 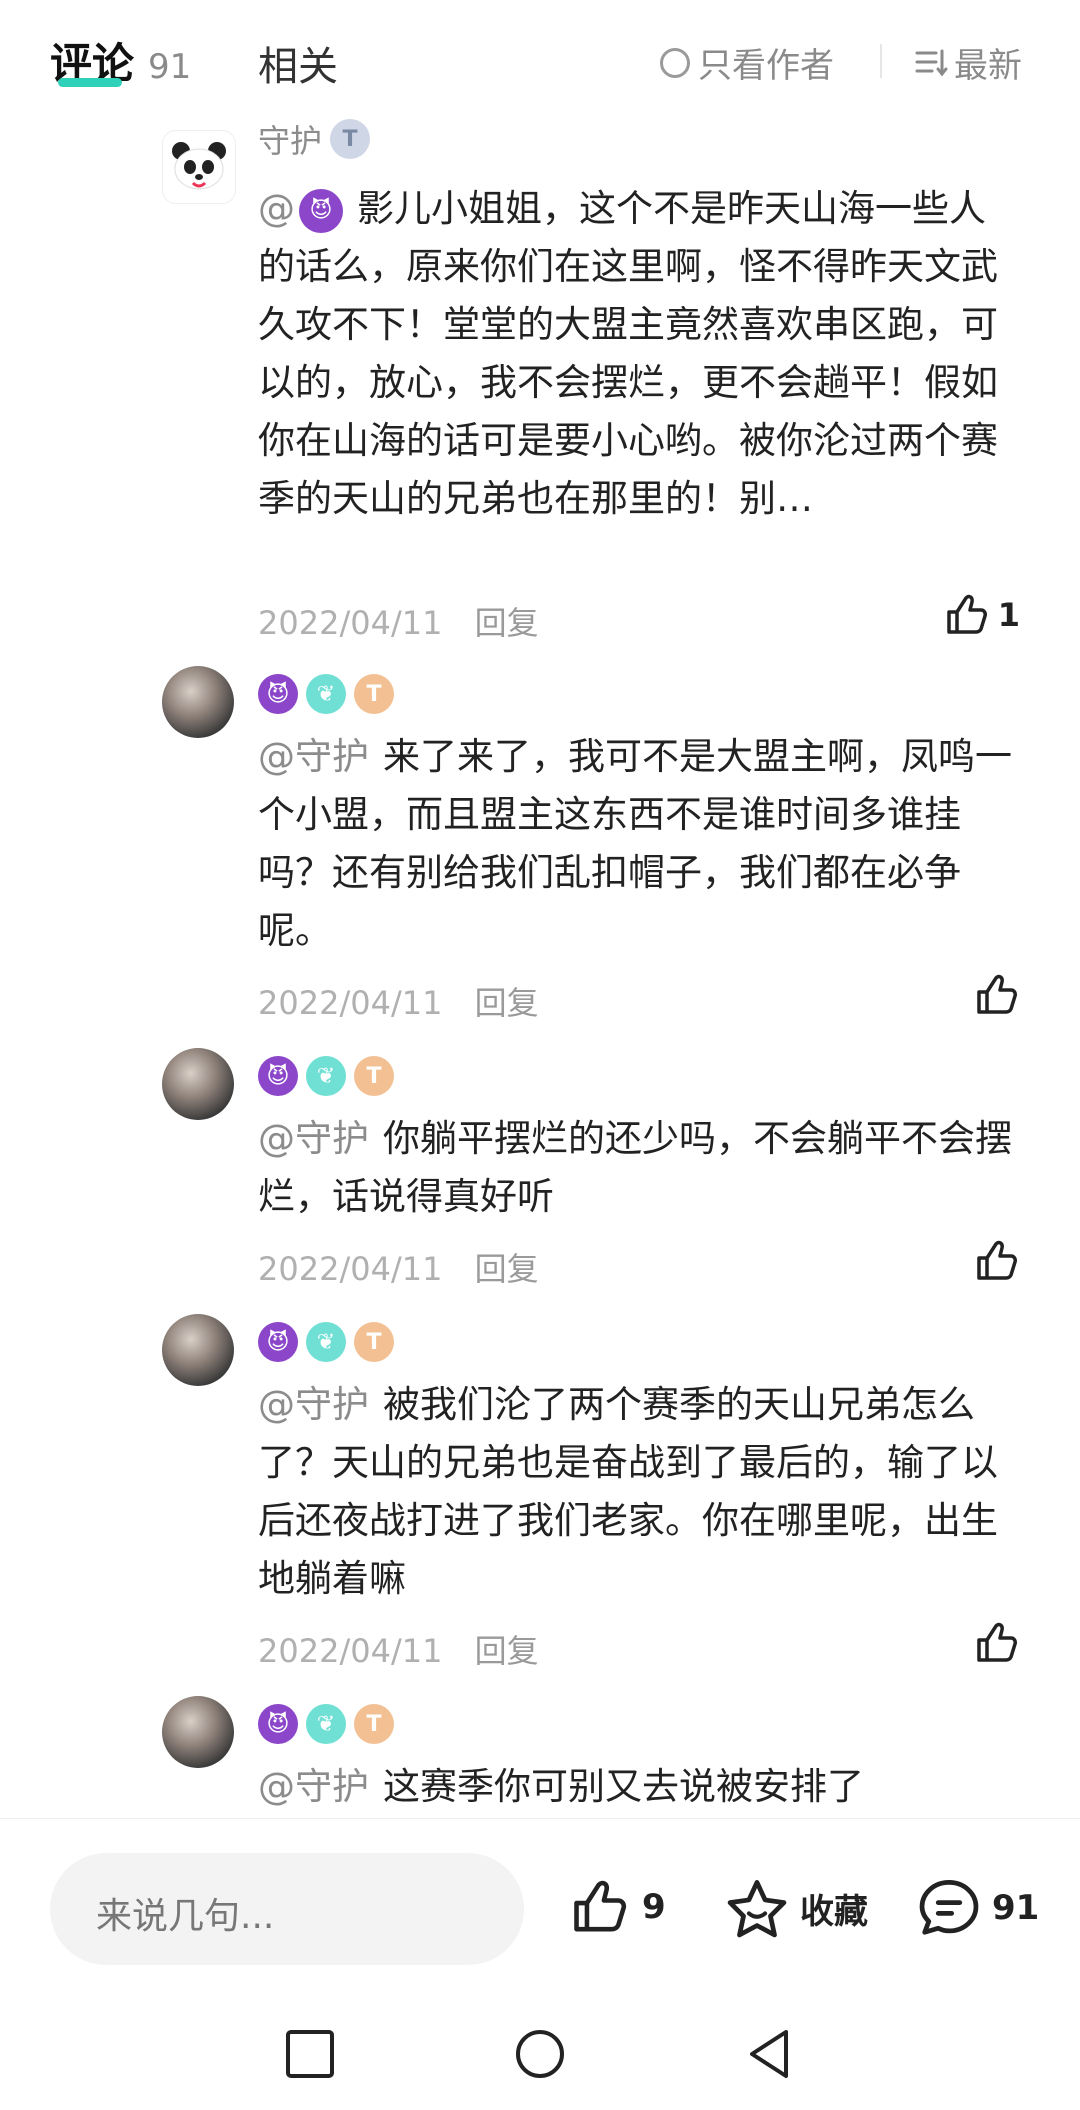 I want to click on comment-body: 这赛季你可别又去说被安排了, so click(x=623, y=1786).